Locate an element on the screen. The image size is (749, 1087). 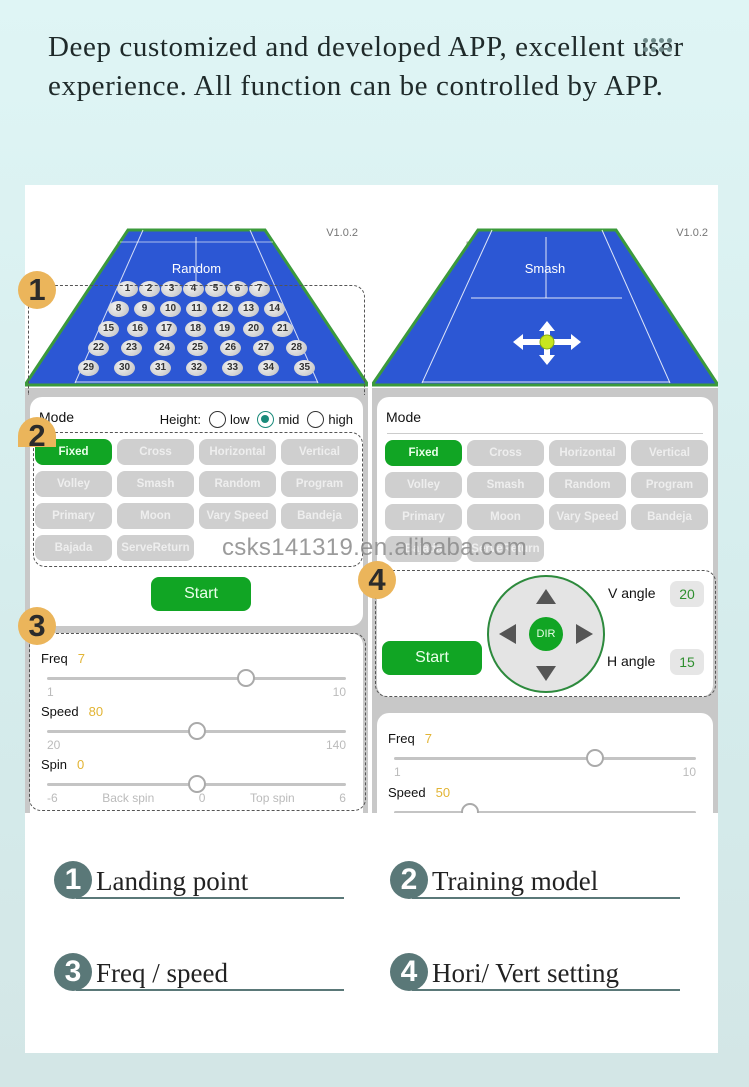
mode-button-vertical: Vertical is located at coordinates (669, 453).